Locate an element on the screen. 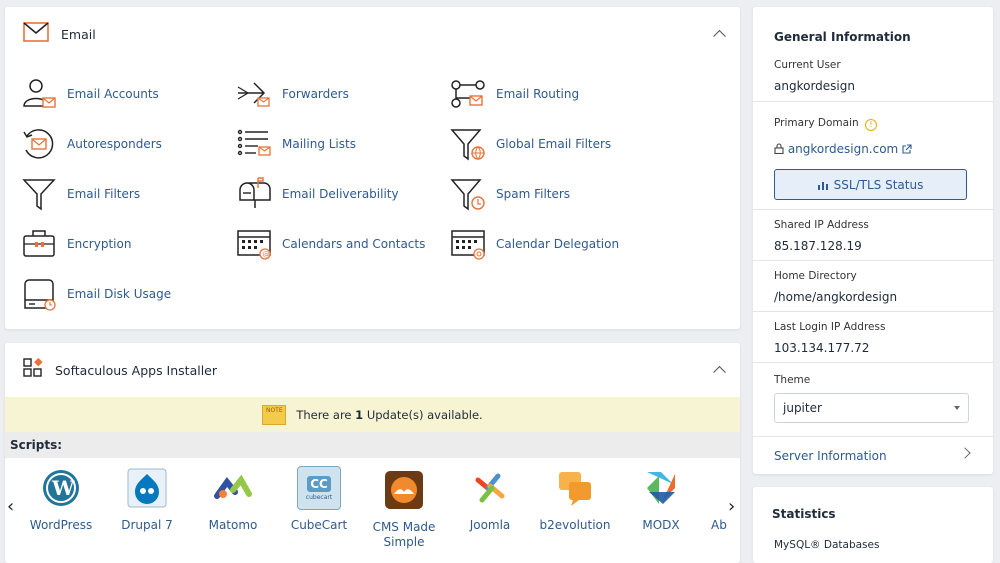 The height and width of the screenshot is (563, 1000). app-name: WordPress is located at coordinates (61, 525).